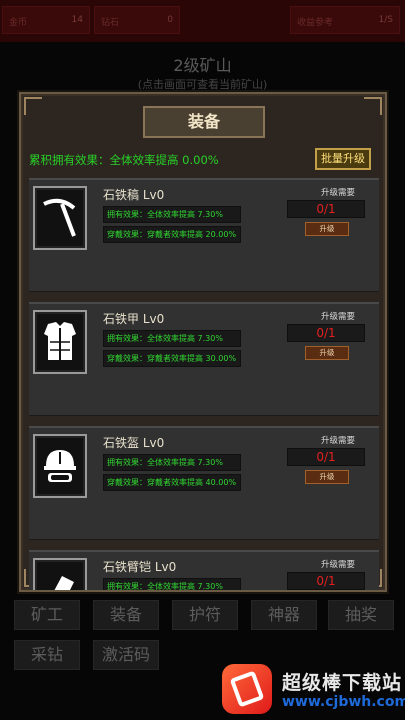 Image resolution: width=405 pixels, height=720 pixels. What do you see at coordinates (77, 20) in the screenshot?
I see `gold-value: 14` at bounding box center [77, 20].